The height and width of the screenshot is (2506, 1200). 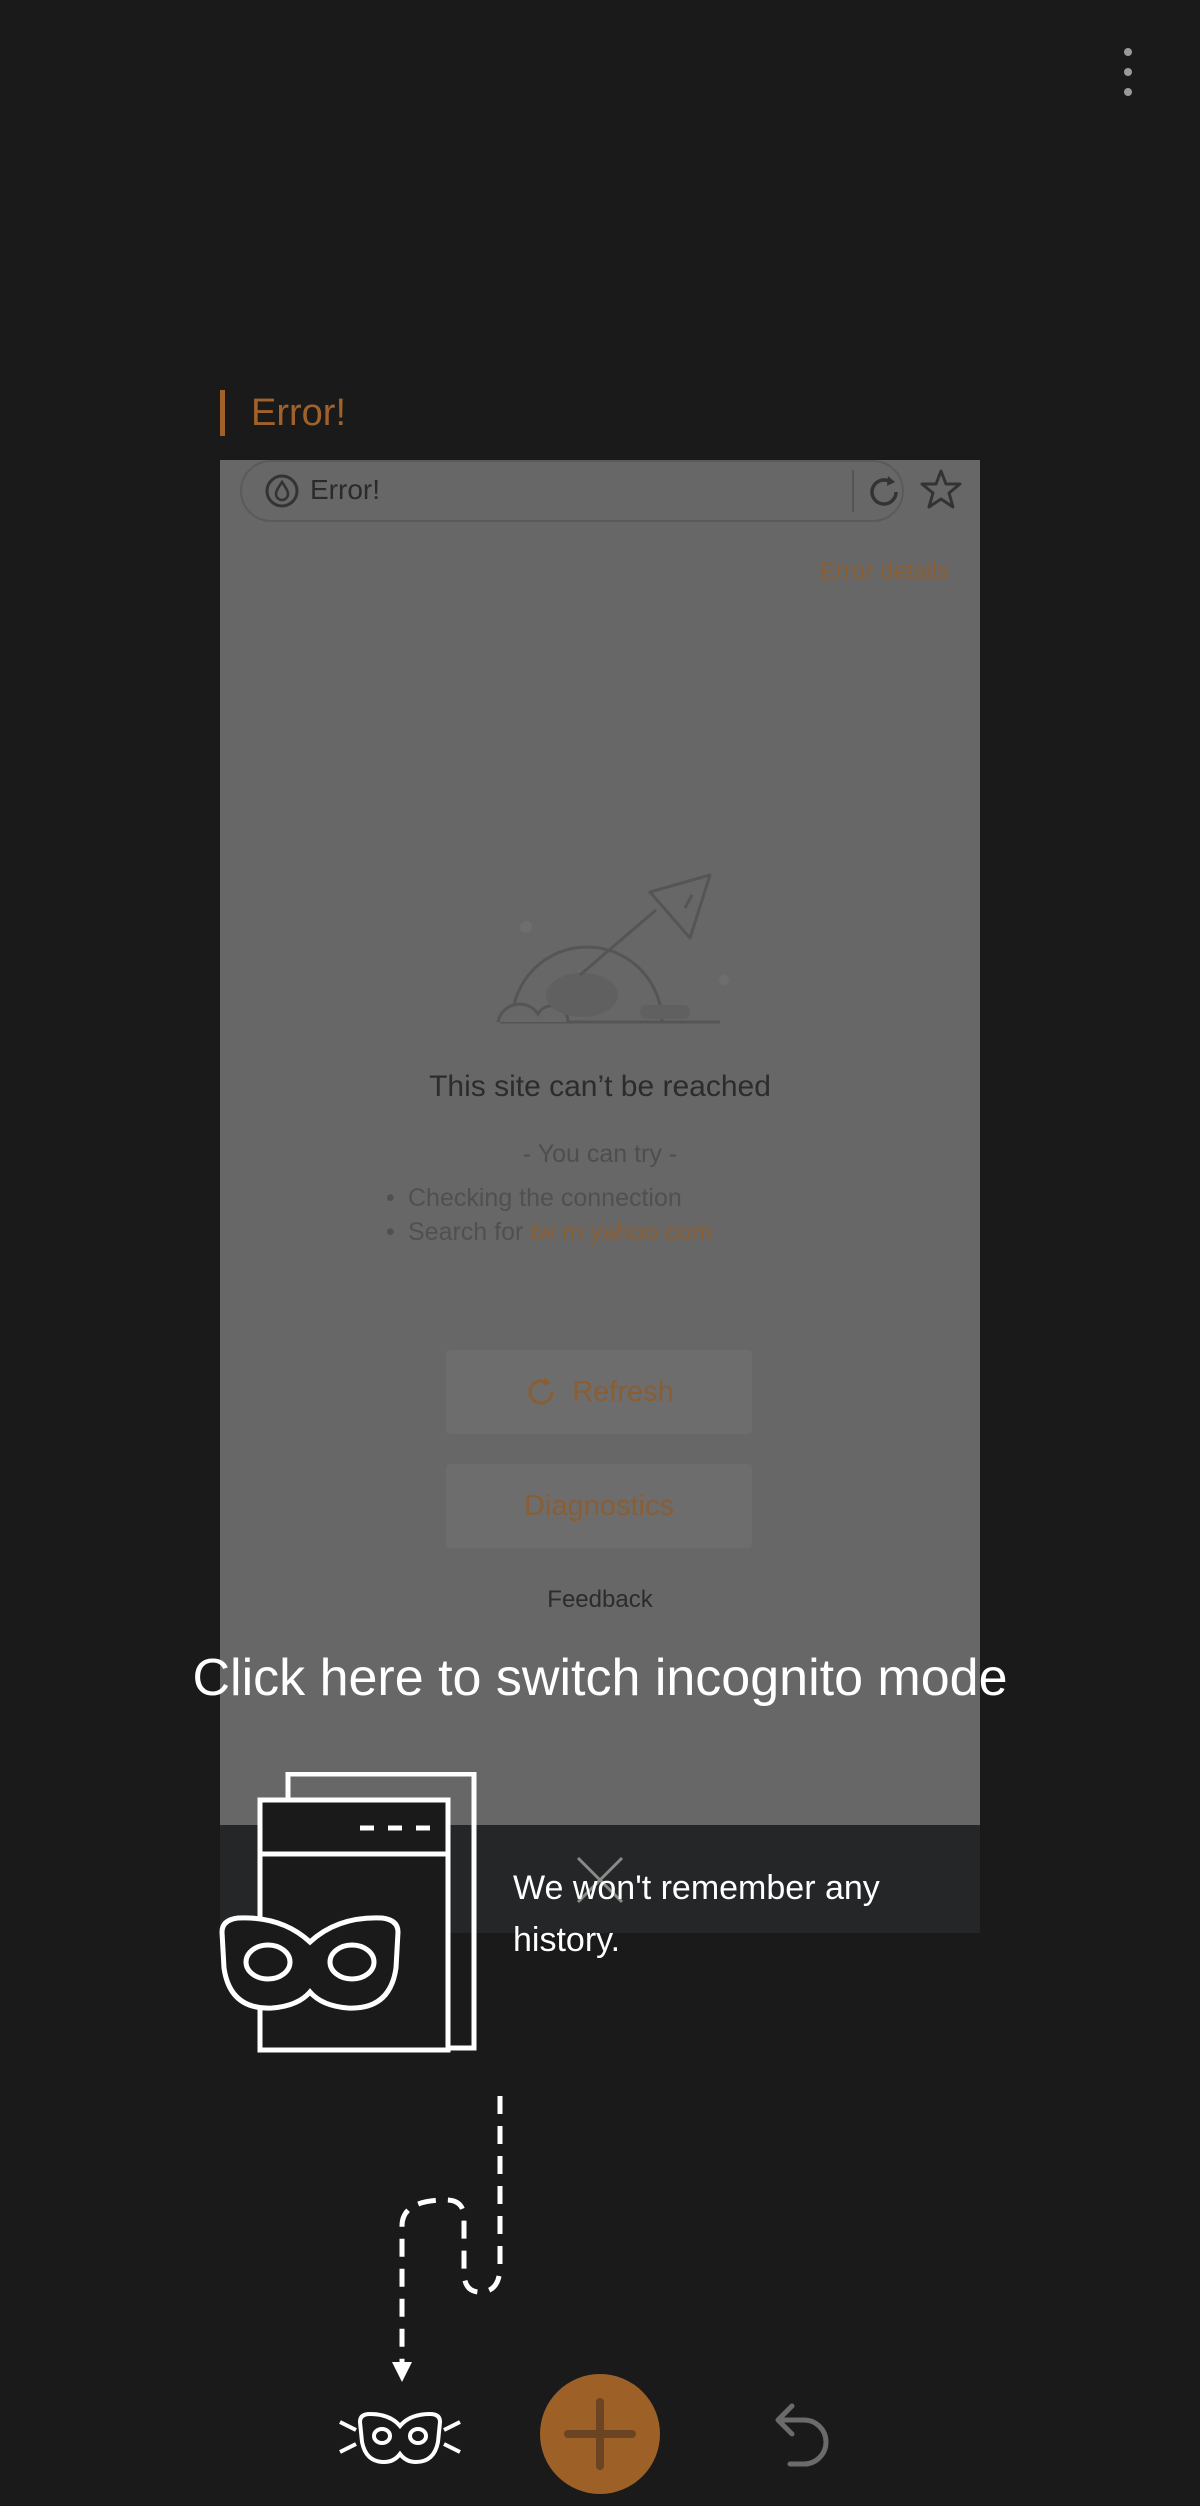 What do you see at coordinates (282, 491) in the screenshot?
I see `info-icon` at bounding box center [282, 491].